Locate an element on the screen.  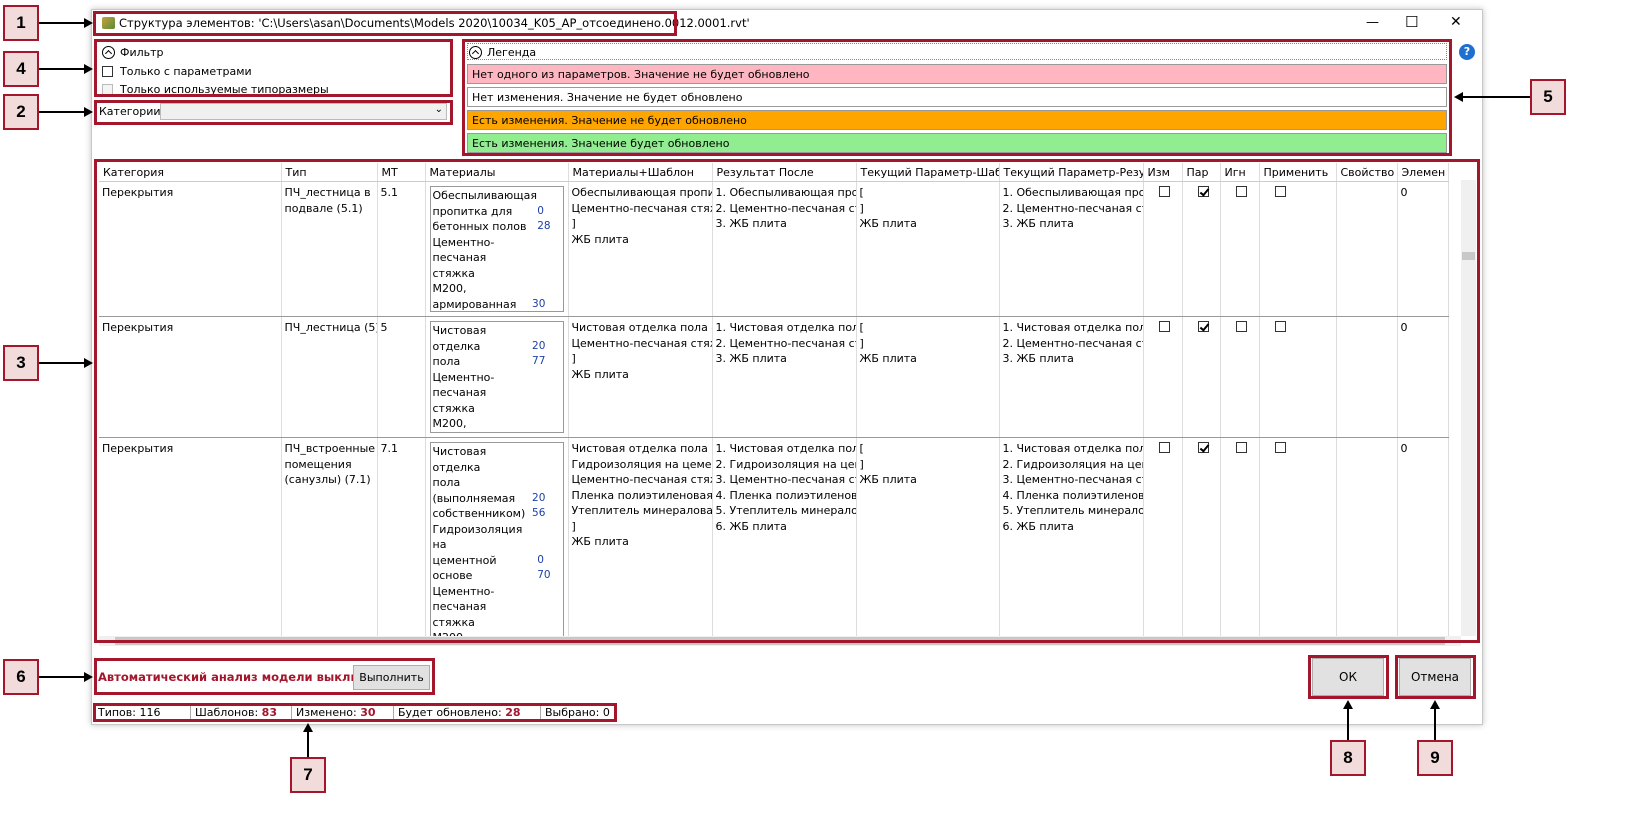
highlight-cancel is located at coordinates (1435, 677).